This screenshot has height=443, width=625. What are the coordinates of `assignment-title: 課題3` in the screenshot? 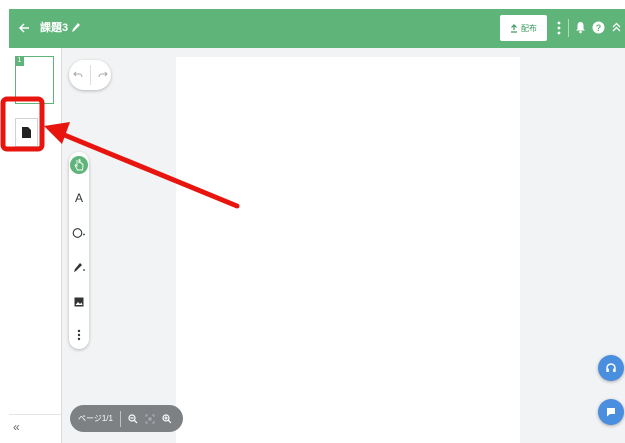 It's located at (54, 28).